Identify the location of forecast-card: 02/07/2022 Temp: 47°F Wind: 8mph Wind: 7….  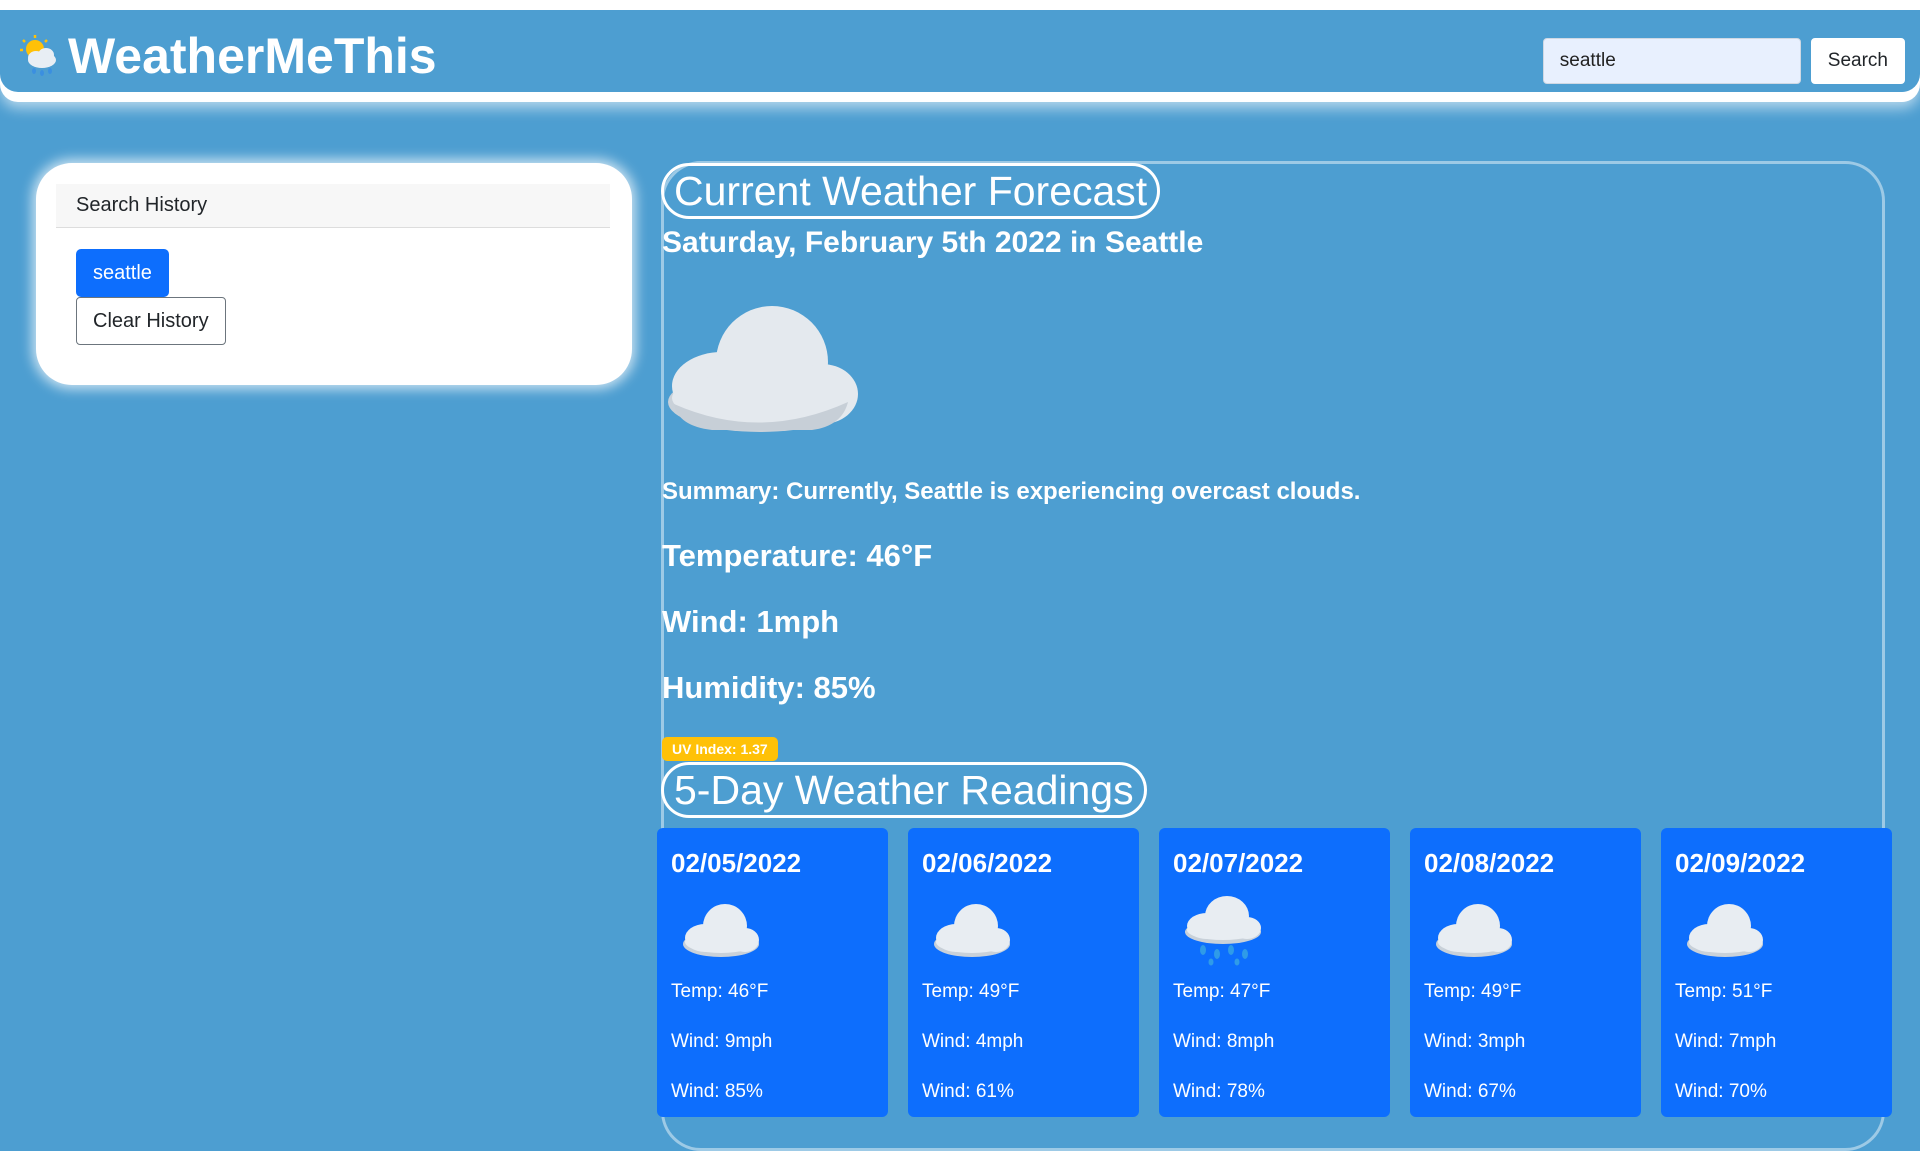
(1274, 972).